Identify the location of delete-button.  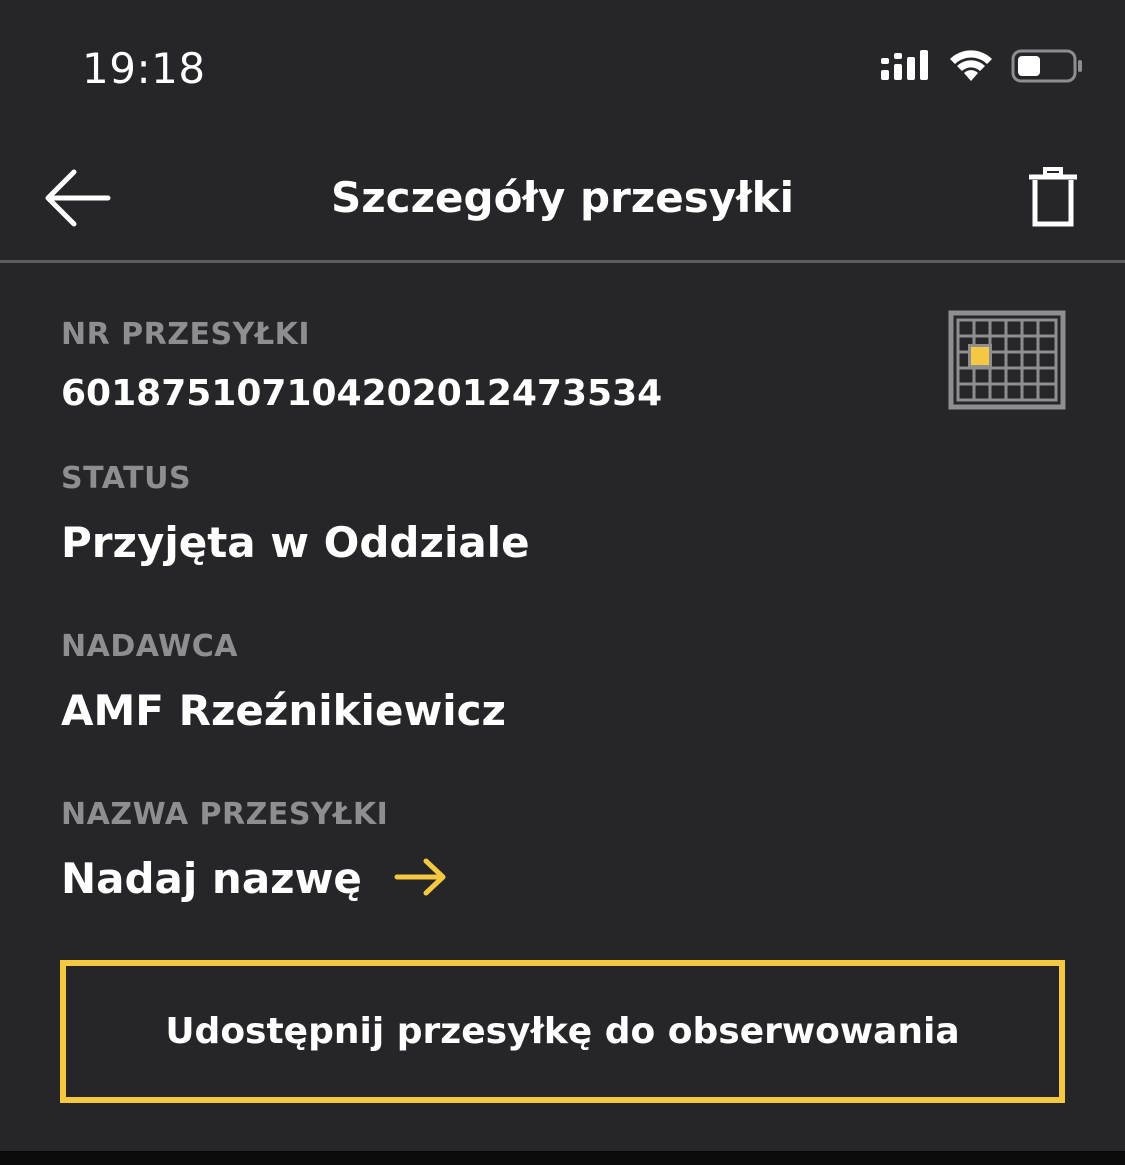
(1053, 197).